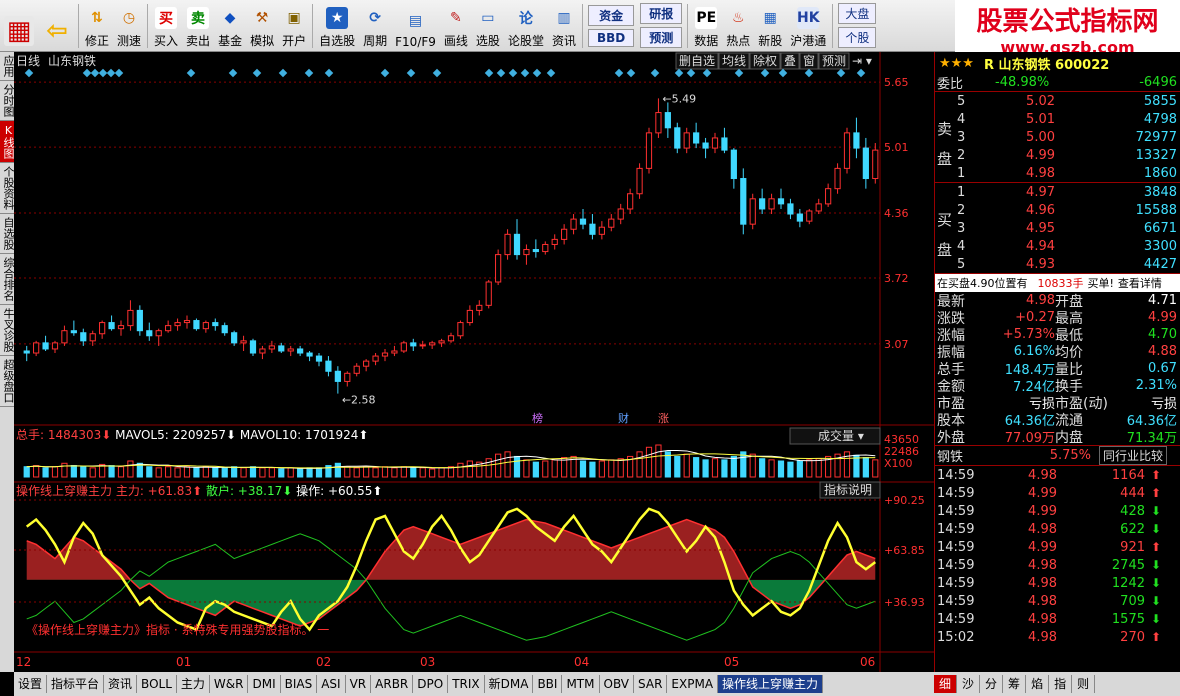  What do you see at coordinates (229, 684) in the screenshot?
I see `indicator-tab: W&R` at bounding box center [229, 684].